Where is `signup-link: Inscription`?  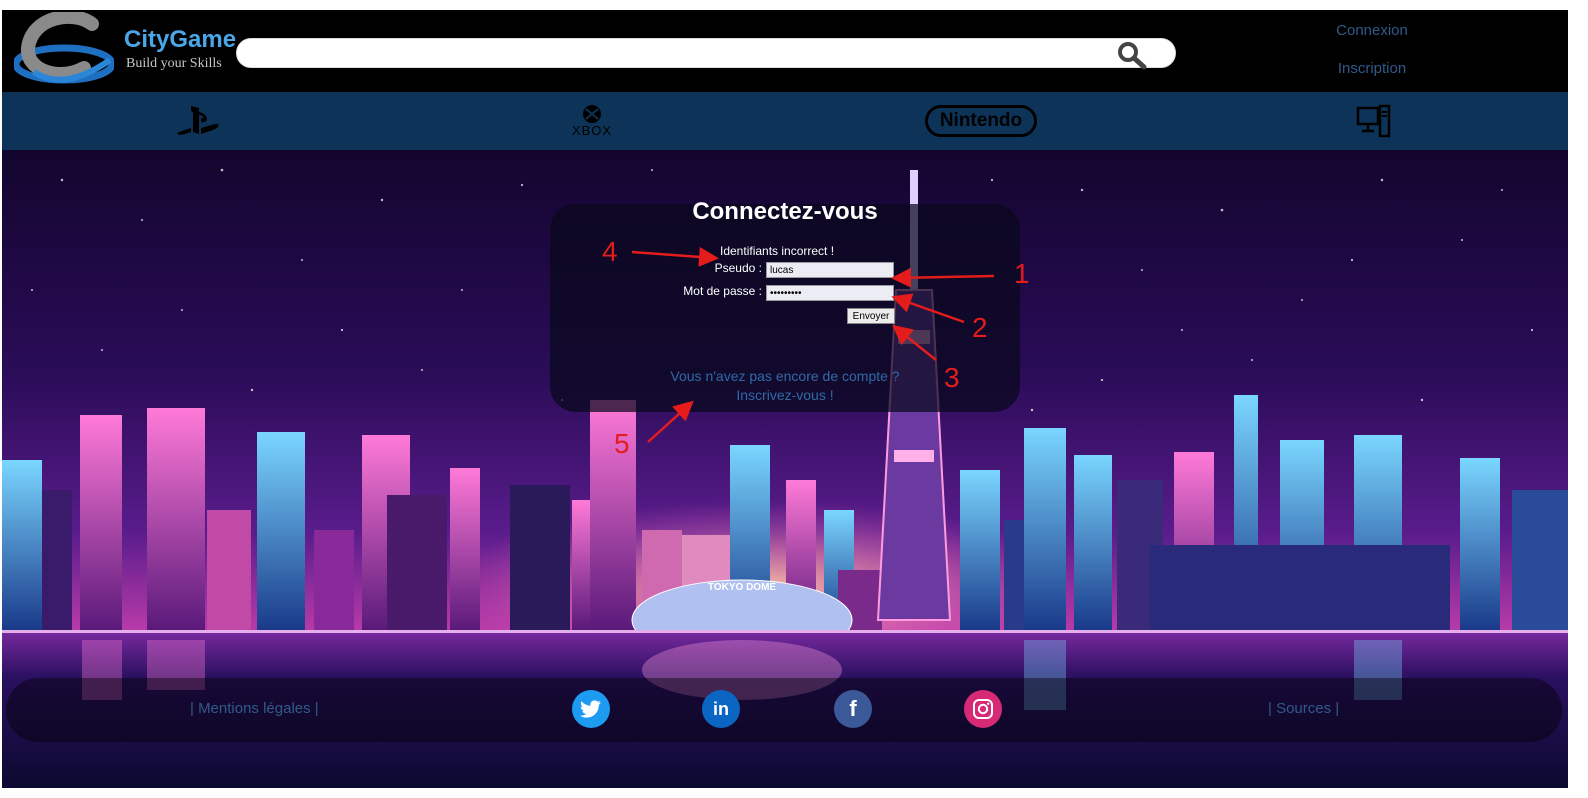
signup-link: Inscription is located at coordinates (1372, 68).